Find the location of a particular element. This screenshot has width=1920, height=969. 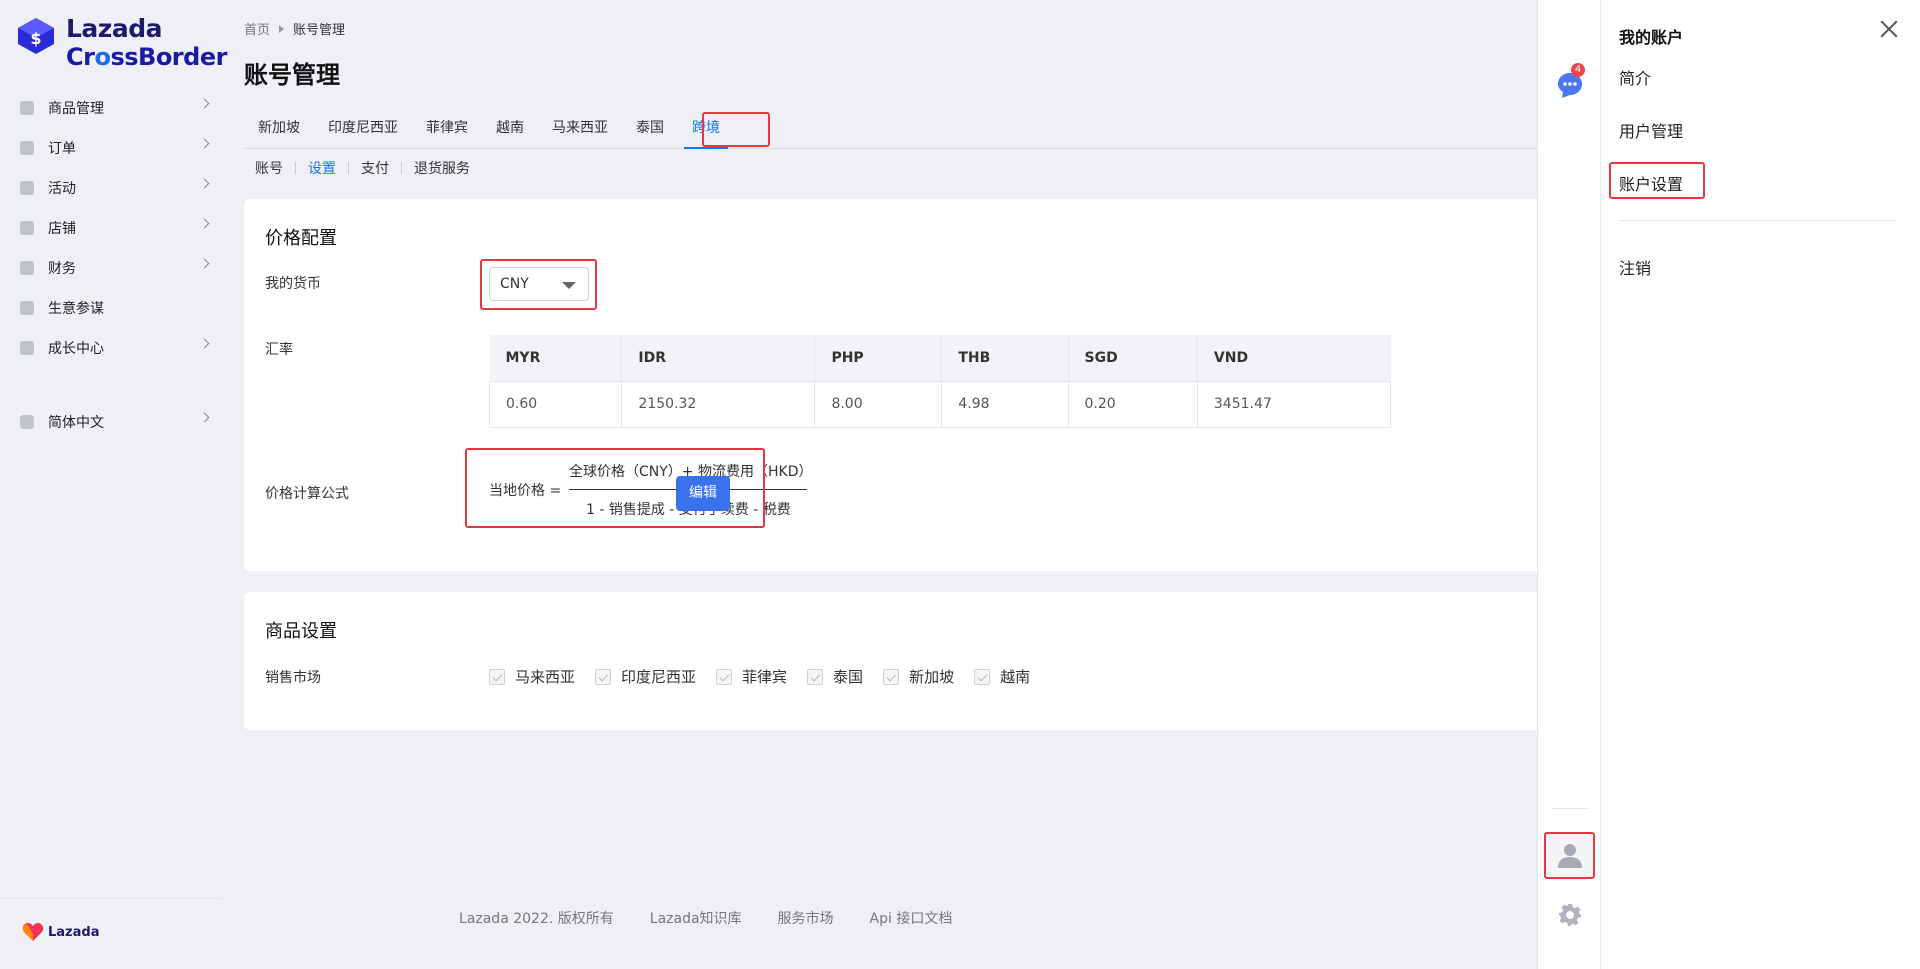

rate-value-thb: 4.98 is located at coordinates (1005, 404).